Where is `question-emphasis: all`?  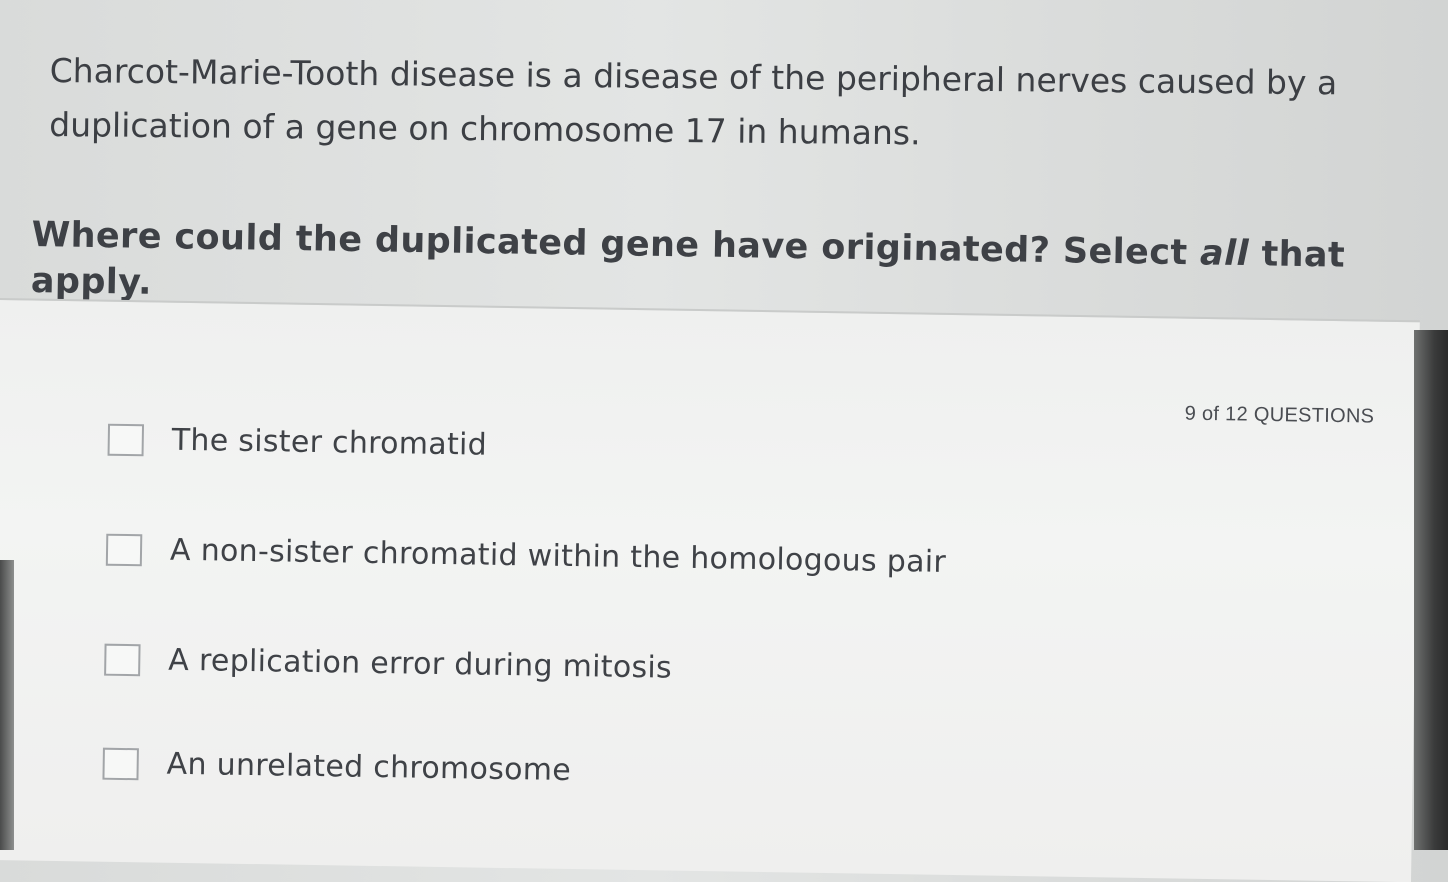 question-emphasis: all is located at coordinates (1224, 254).